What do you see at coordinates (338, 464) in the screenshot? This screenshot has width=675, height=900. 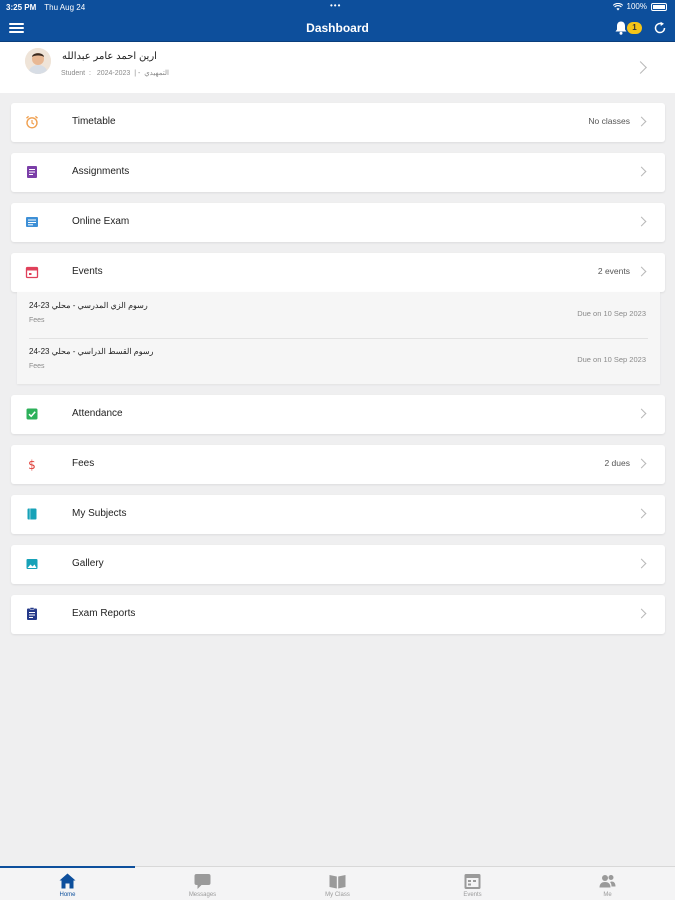 I see `menu-item-fees: $ Fees 2 dues` at bounding box center [338, 464].